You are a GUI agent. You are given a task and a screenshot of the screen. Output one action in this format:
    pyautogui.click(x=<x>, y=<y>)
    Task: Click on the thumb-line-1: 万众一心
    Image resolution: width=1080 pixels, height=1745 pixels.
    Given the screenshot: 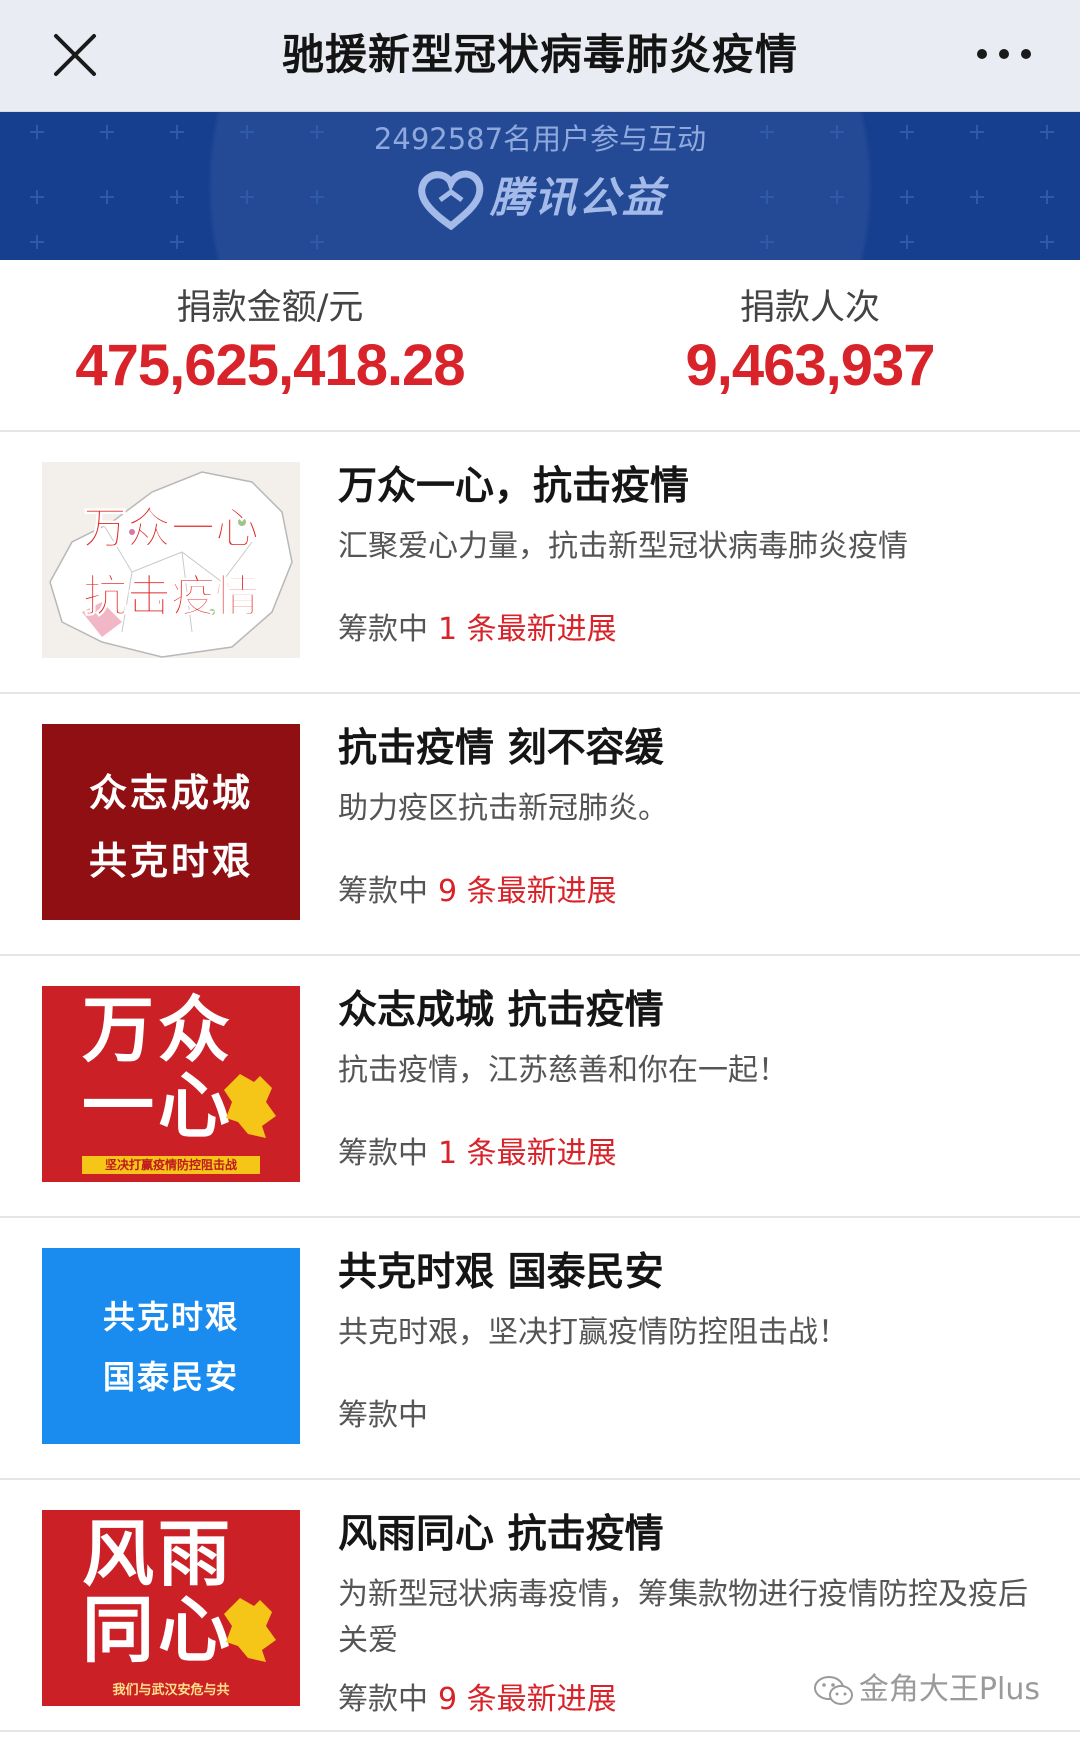 What is the action you would take?
    pyautogui.click(x=171, y=529)
    